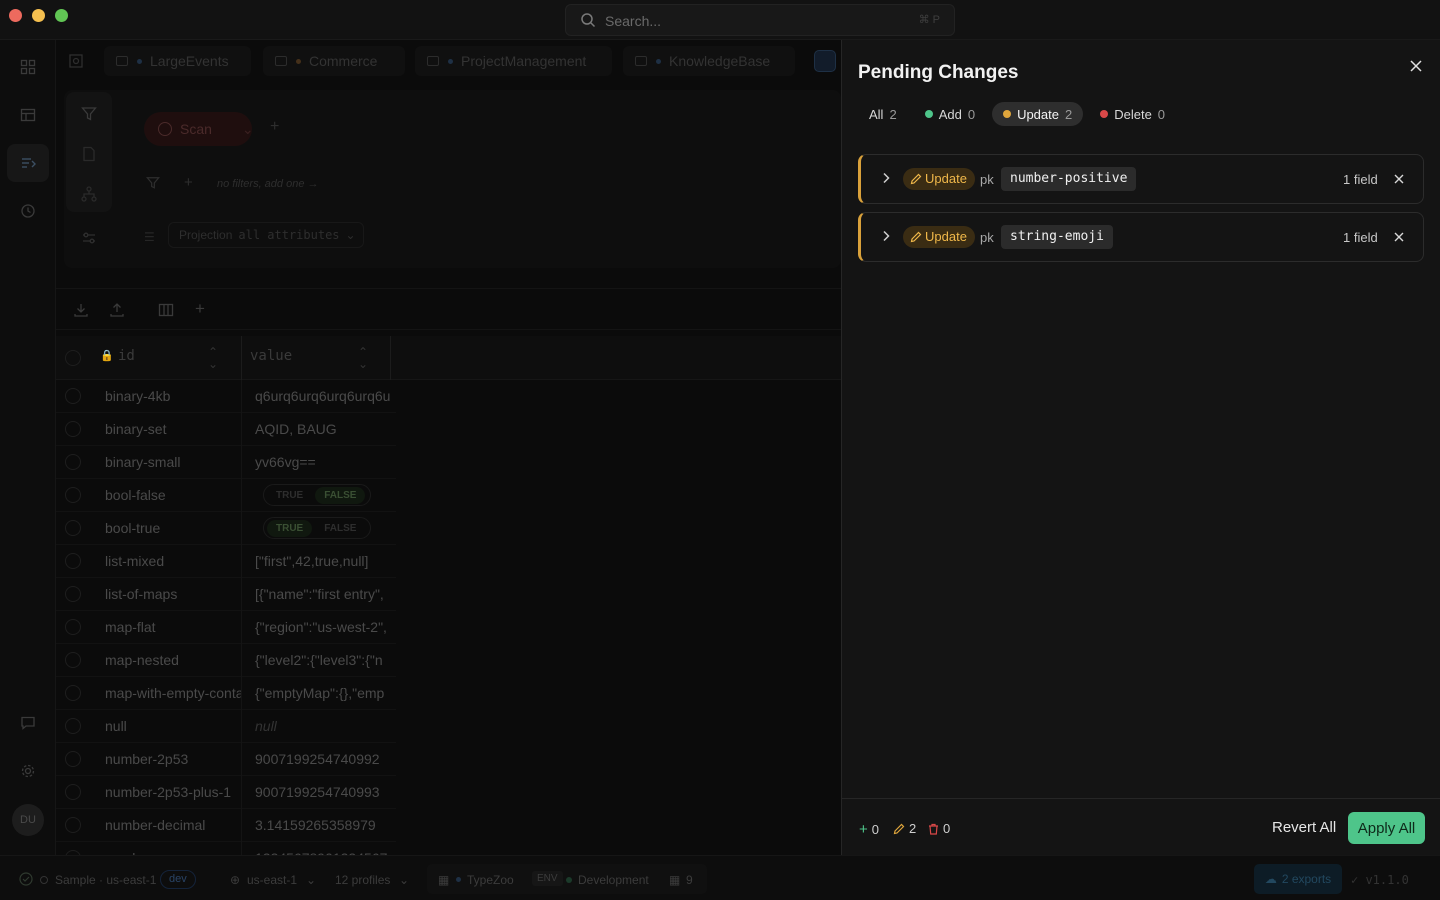  I want to click on filter-tab-add: Add 0, so click(950, 114).